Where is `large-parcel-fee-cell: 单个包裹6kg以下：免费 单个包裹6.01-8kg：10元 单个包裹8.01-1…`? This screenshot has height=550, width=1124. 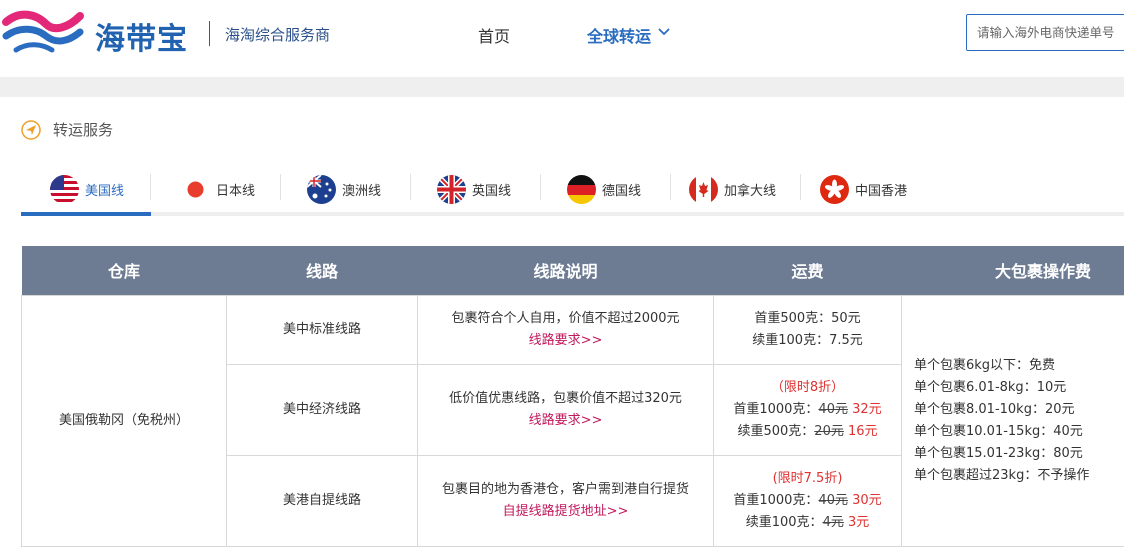
large-parcel-fee-cell: 单个包裹6kg以下：免费 单个包裹6.01-8kg：10元 单个包裹8.01-1… is located at coordinates (1012, 420).